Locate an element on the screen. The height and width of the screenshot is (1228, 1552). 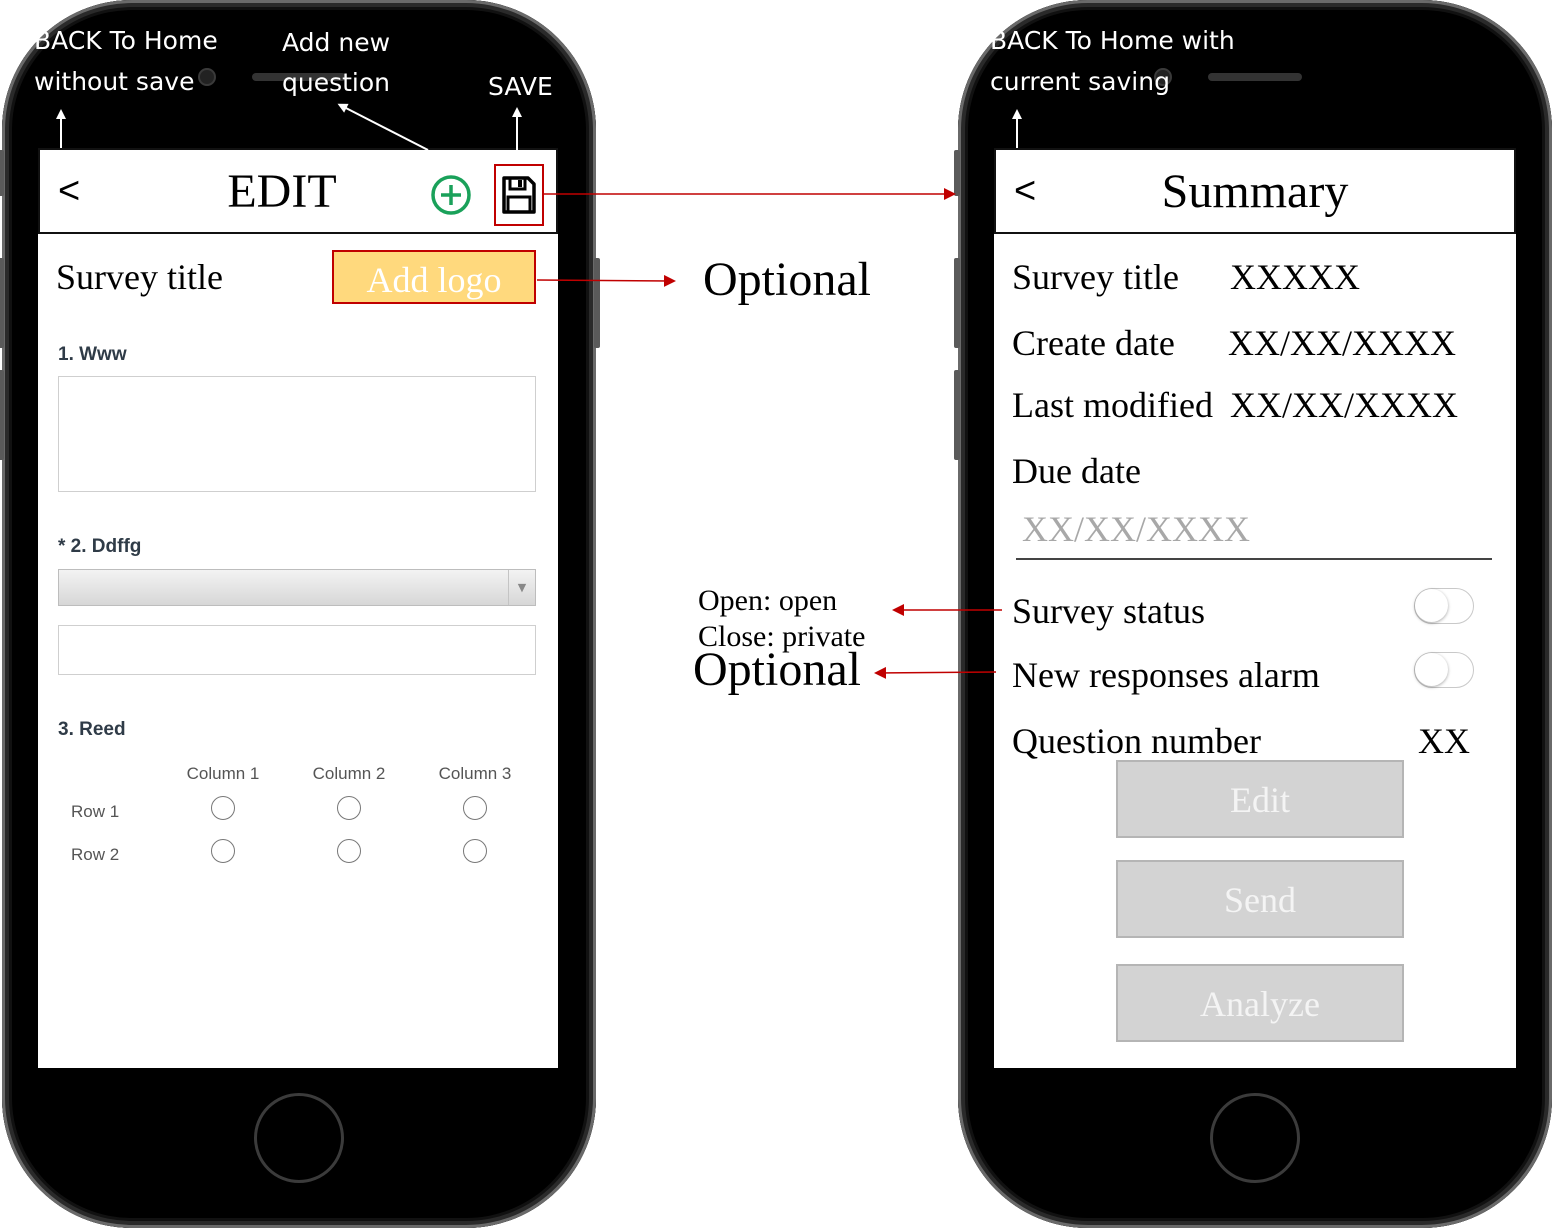
arrow-logo-optional is located at coordinates (606, 280).